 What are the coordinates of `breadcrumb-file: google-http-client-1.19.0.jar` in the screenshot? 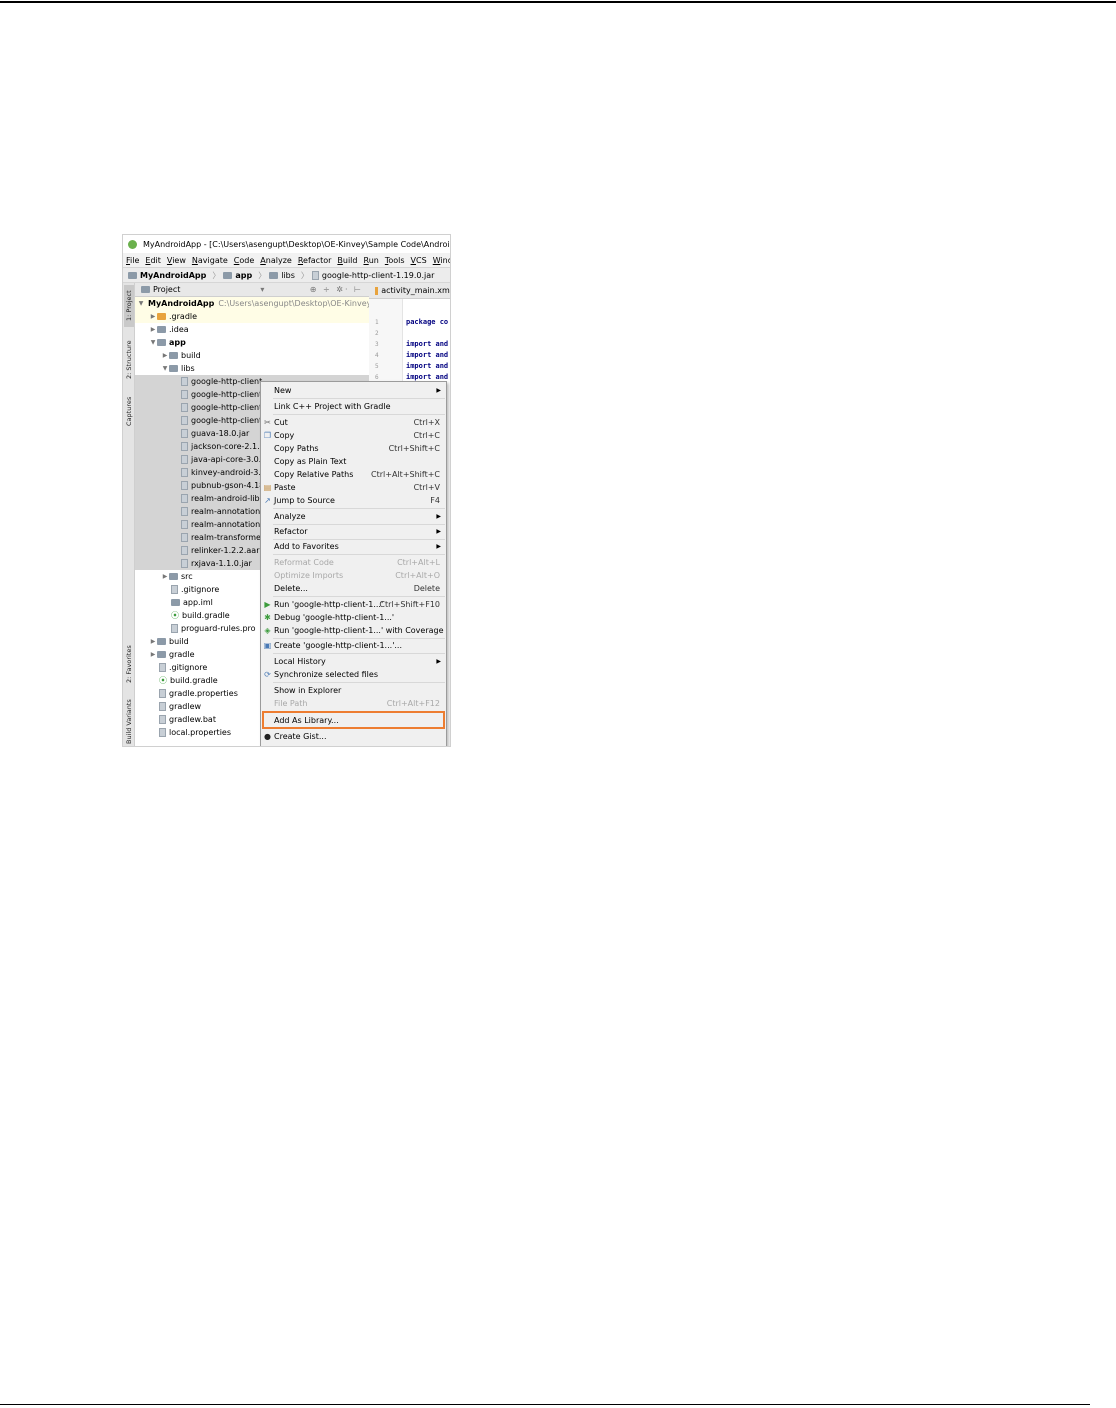 It's located at (372, 275).